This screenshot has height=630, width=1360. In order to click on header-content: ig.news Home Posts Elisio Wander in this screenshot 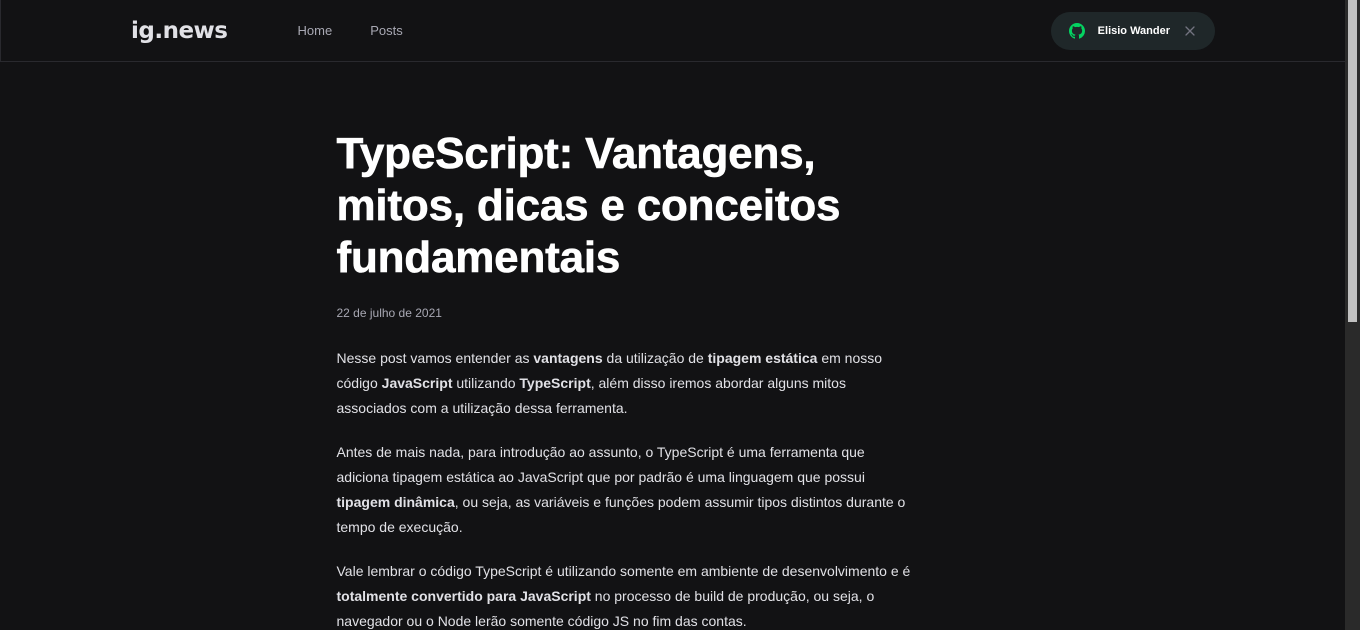, I will do `click(673, 30)`.